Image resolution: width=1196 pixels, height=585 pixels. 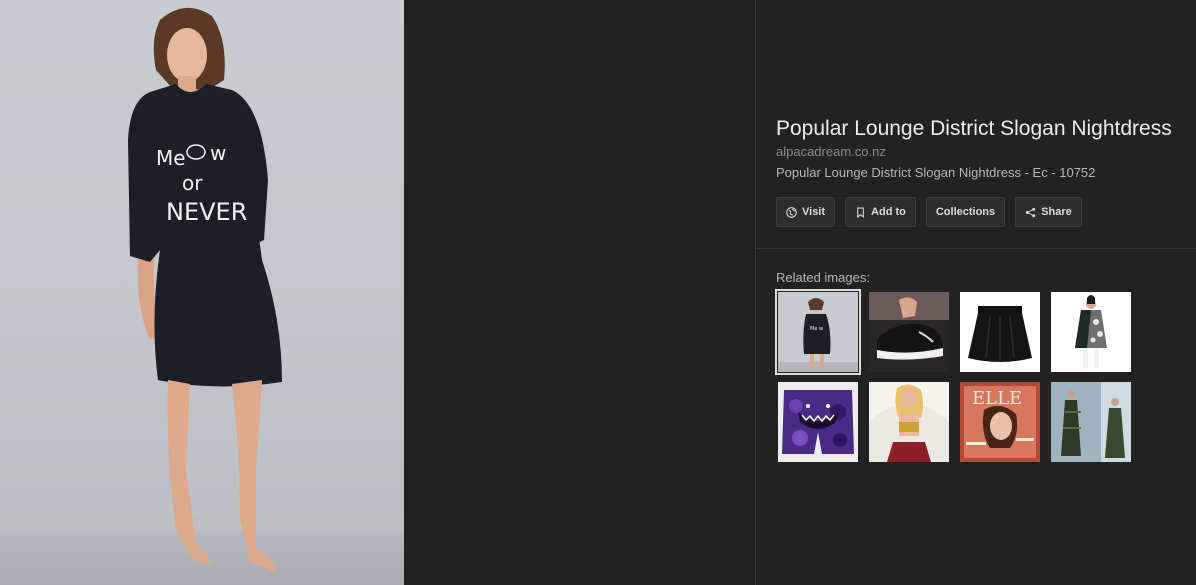 What do you see at coordinates (1030, 212) in the screenshot?
I see `share-icon` at bounding box center [1030, 212].